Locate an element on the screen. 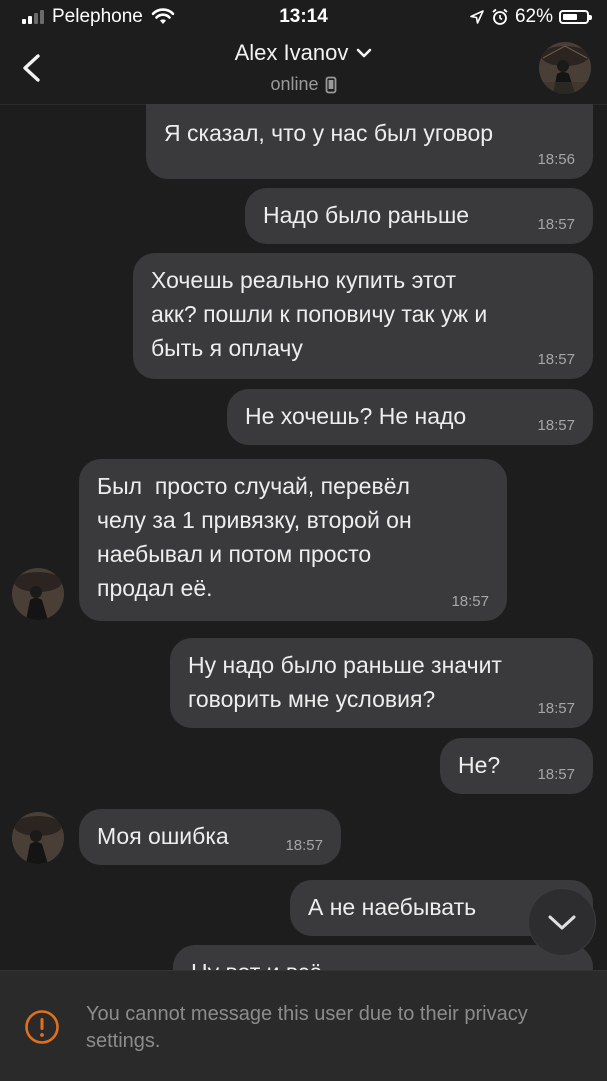 The image size is (607, 1081). status-bar: Pelephone 13:14 62% is located at coordinates (303, 17).